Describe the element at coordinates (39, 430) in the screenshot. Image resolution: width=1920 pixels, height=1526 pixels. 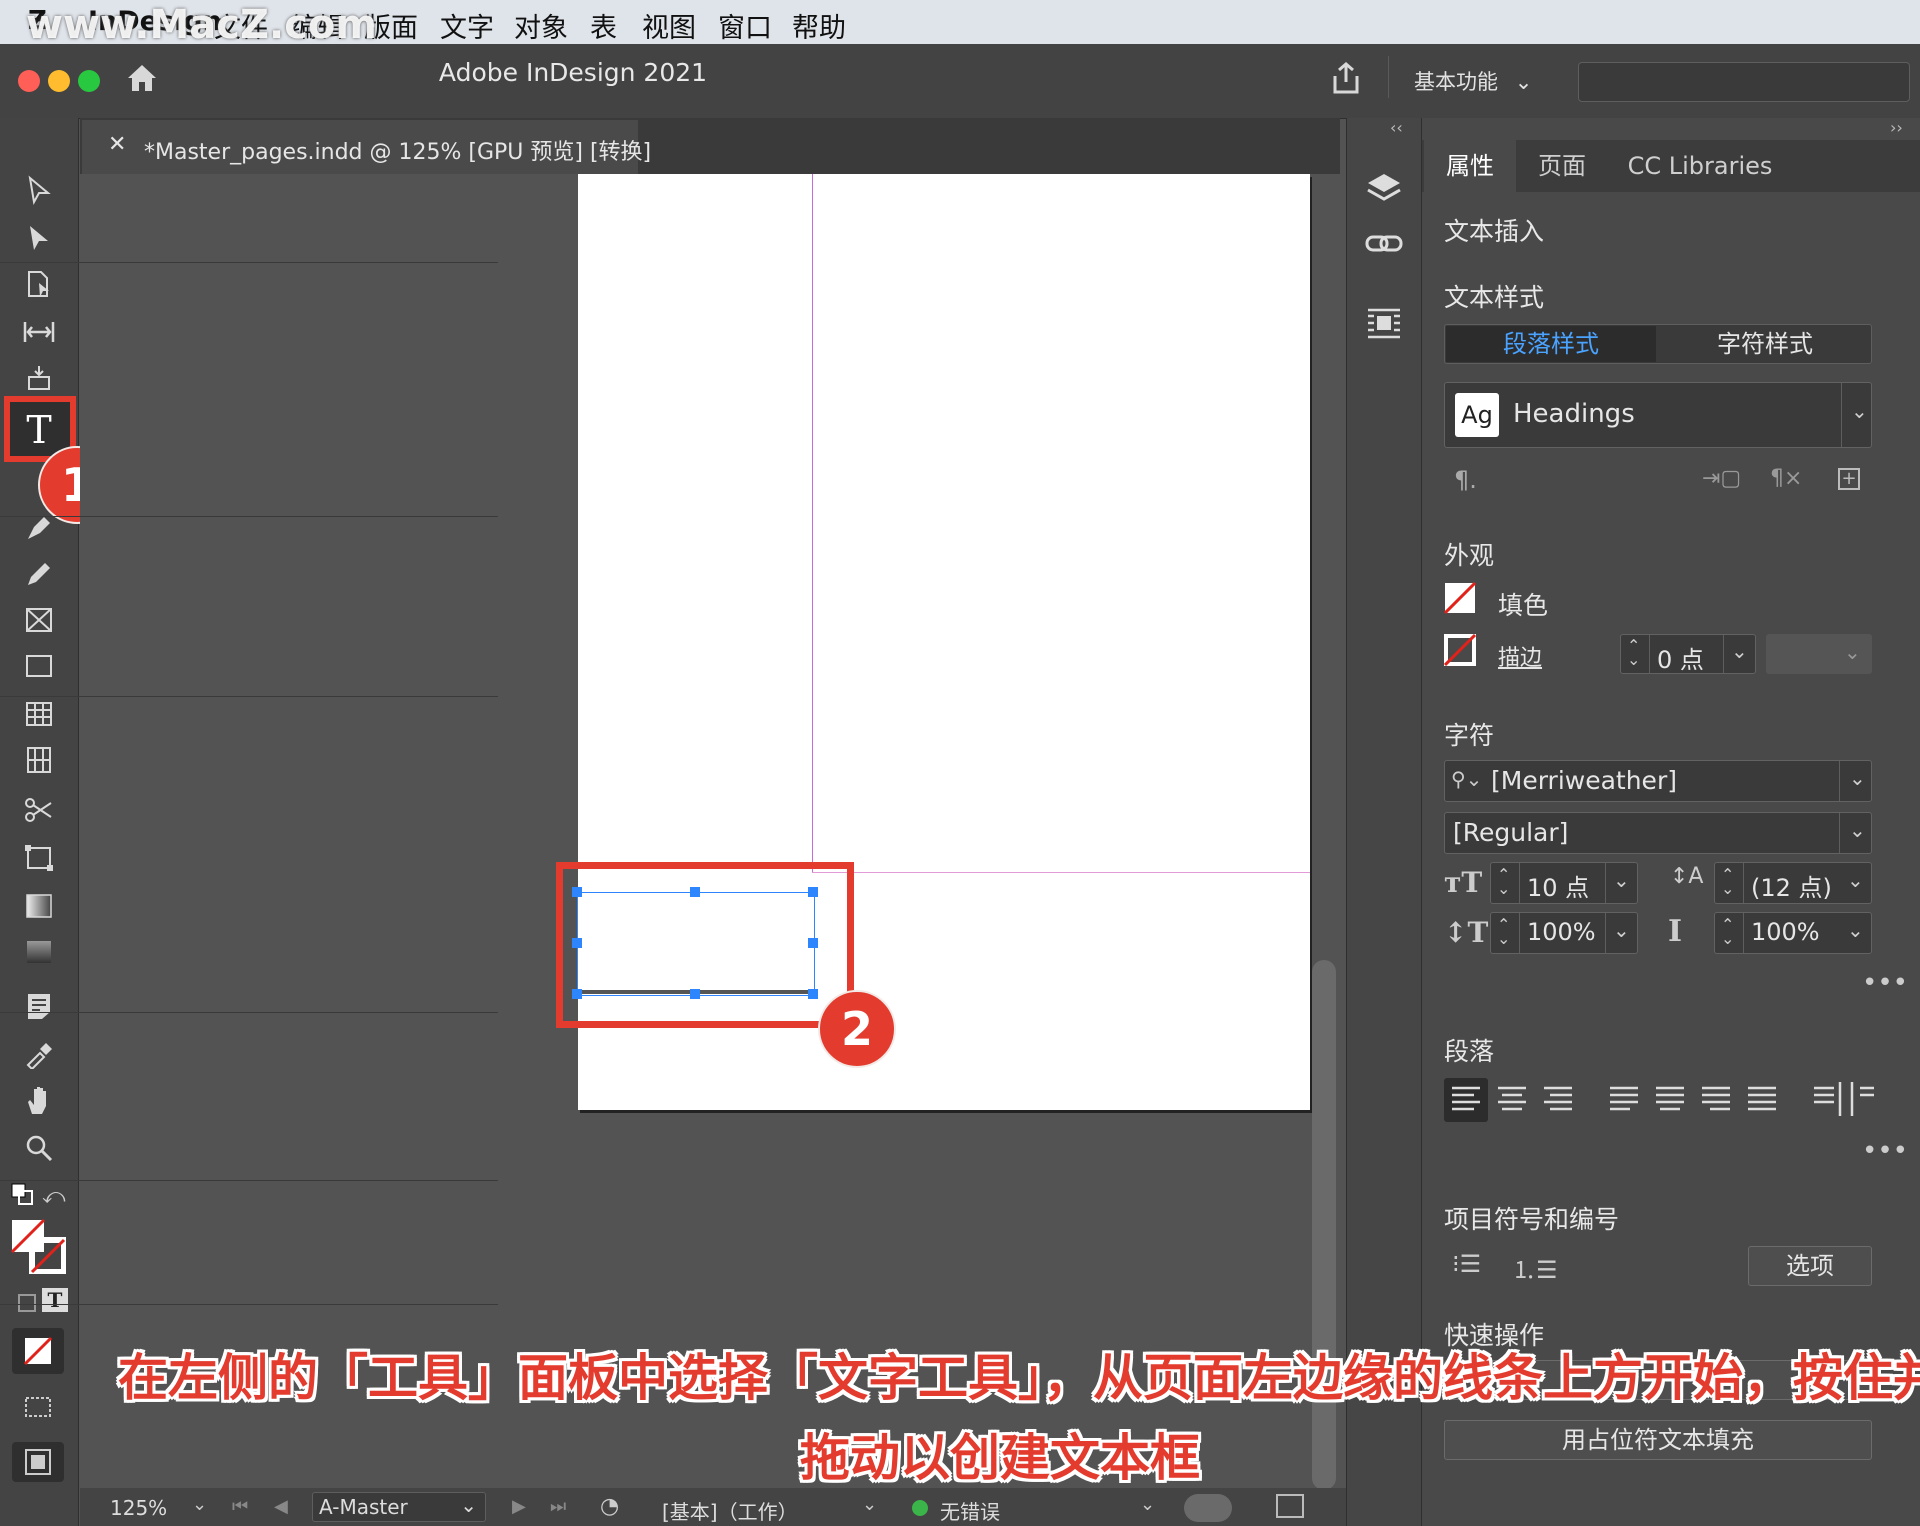
I see `type-tool-icon: T` at that location.